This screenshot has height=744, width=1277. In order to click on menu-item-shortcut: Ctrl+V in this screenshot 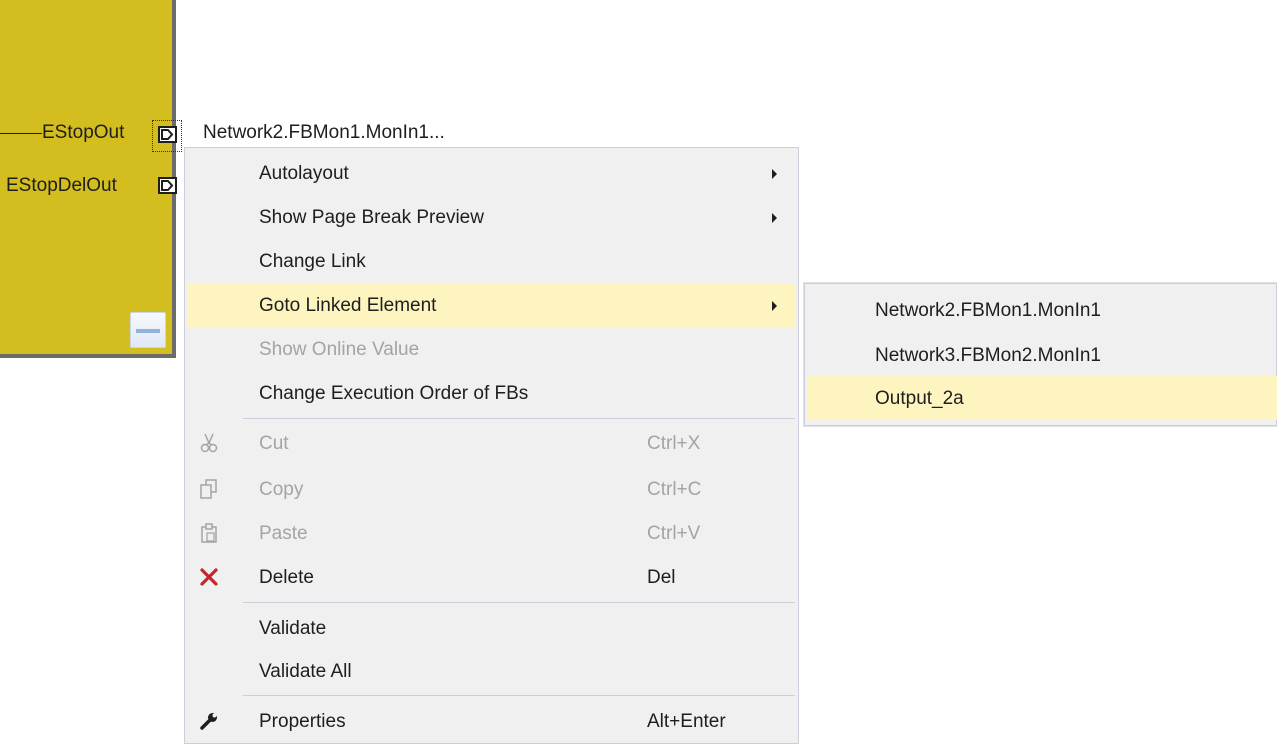, I will do `click(674, 533)`.